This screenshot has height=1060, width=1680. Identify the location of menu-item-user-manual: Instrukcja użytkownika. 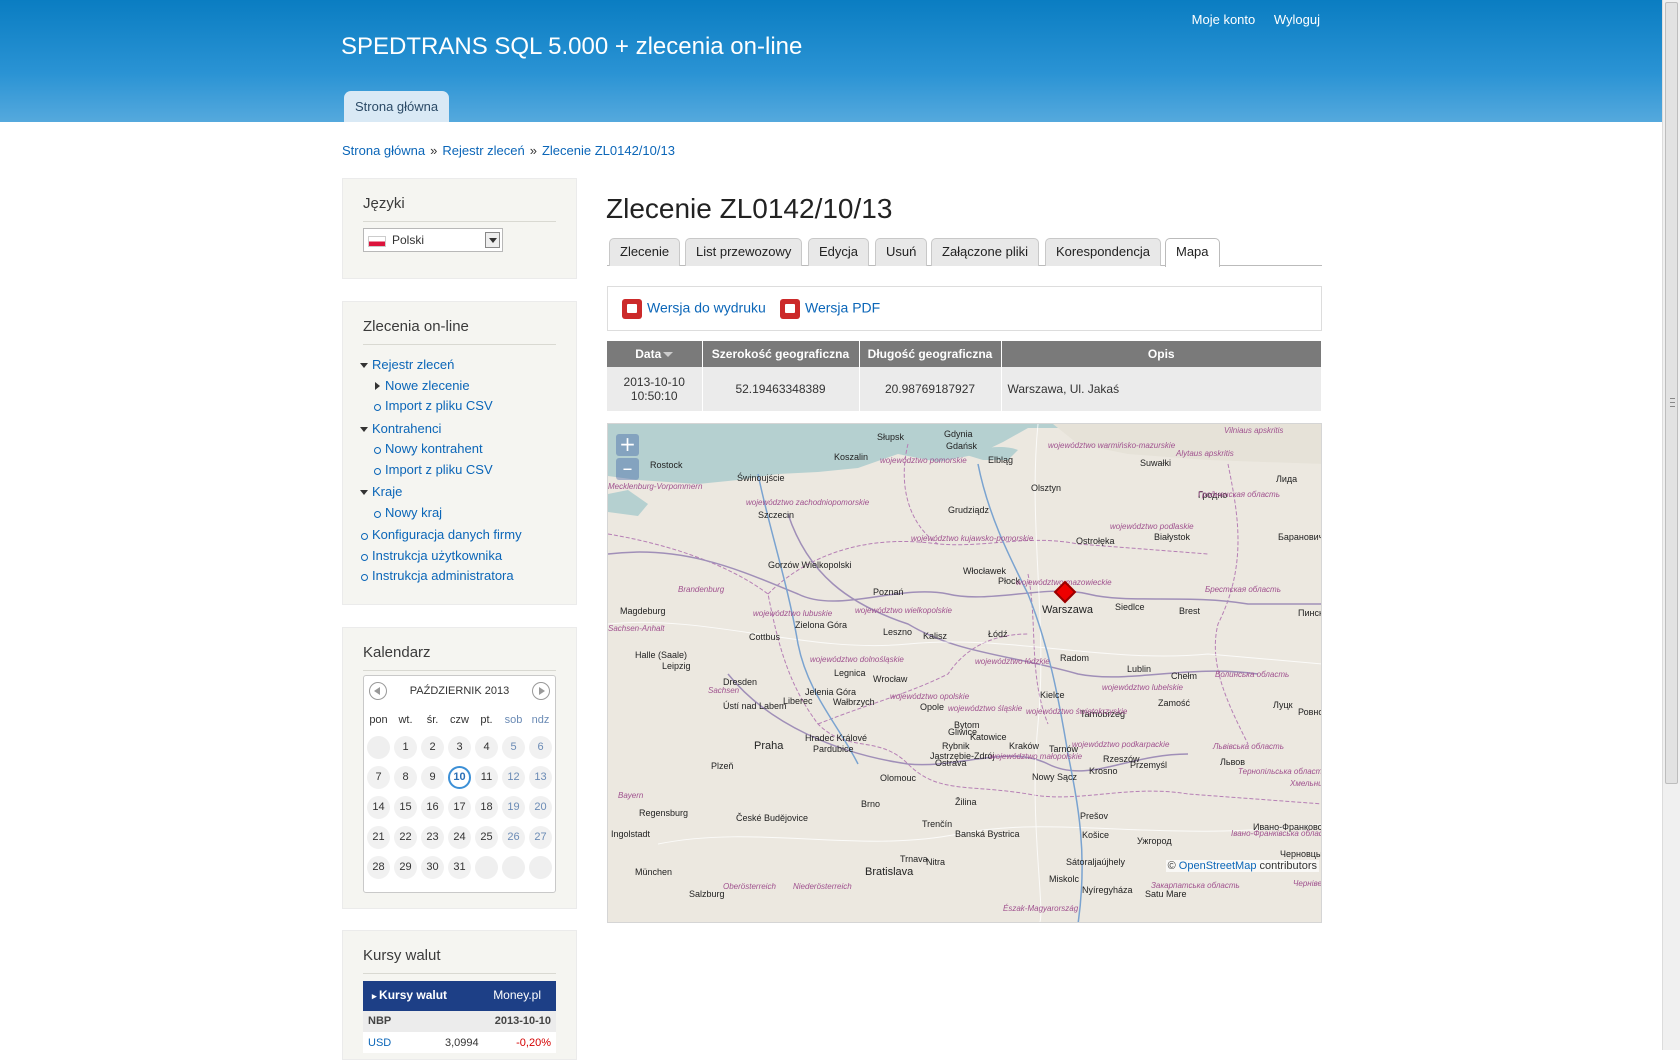
(441, 556).